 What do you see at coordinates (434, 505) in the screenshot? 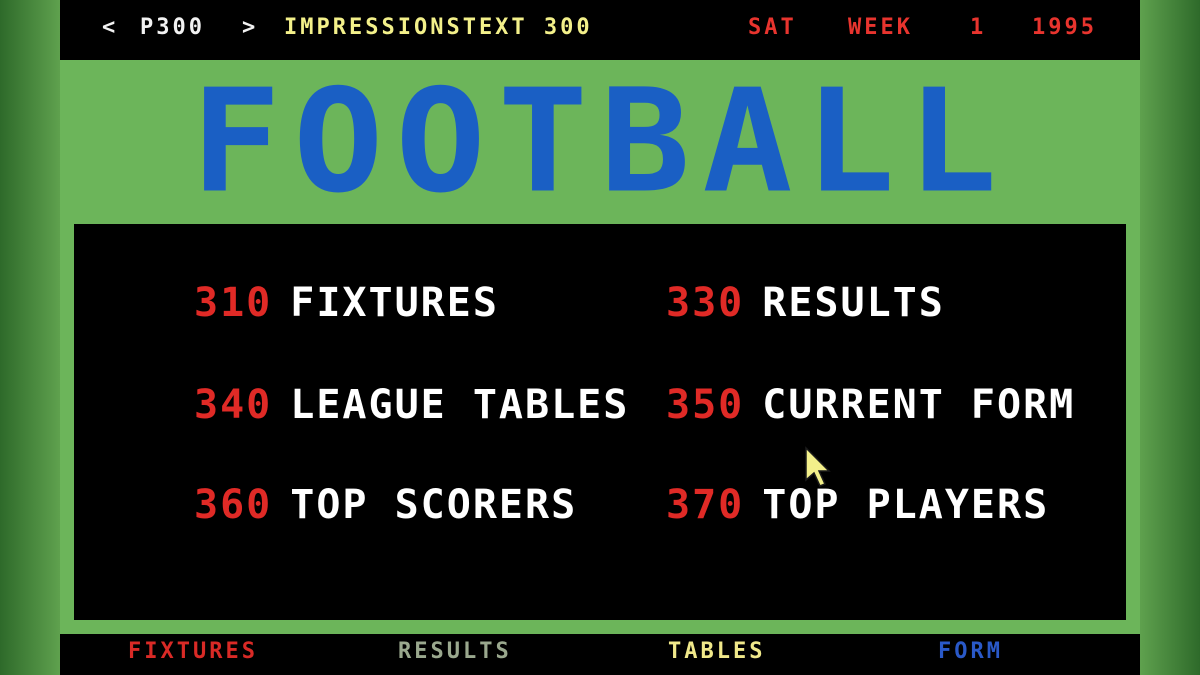
I see `menu-item-label: TOP SCORERS` at bounding box center [434, 505].